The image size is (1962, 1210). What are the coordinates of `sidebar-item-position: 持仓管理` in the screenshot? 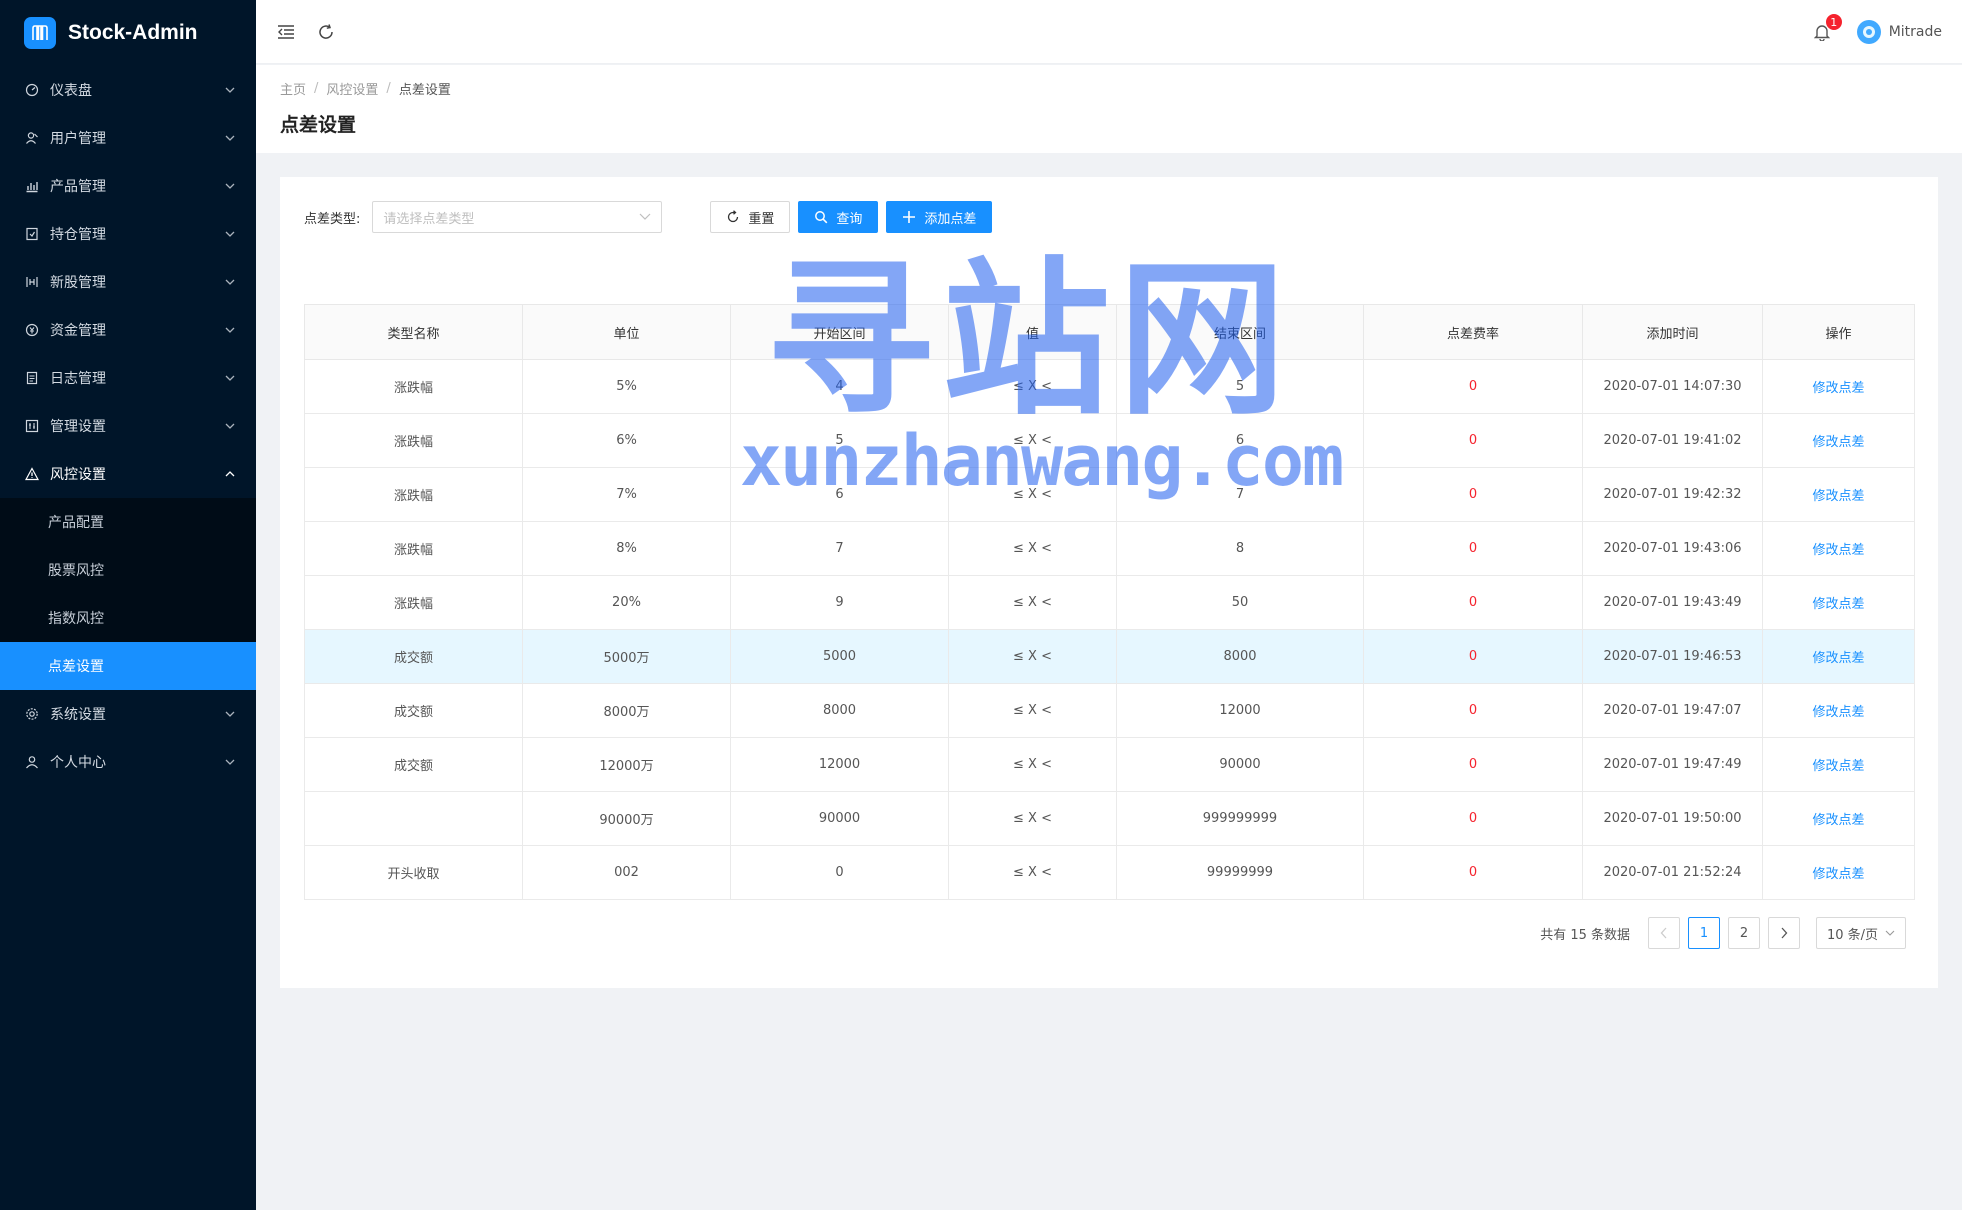 It's located at (128, 234).